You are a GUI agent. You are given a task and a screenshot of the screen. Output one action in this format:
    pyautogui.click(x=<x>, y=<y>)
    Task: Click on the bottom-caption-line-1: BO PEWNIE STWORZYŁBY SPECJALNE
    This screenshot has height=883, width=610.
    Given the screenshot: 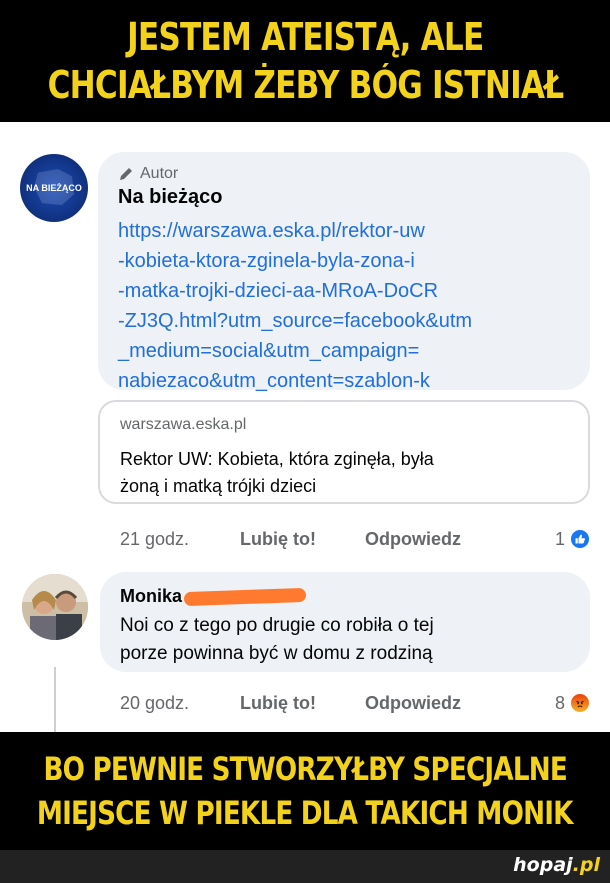 What is the action you would take?
    pyautogui.click(x=305, y=769)
    